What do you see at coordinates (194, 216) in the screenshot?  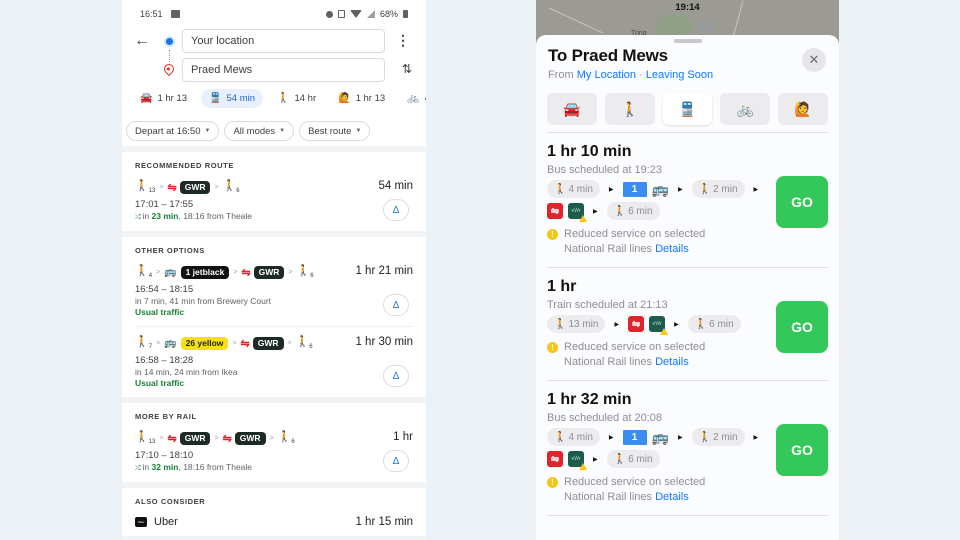 I see `route-departure-info: ⤮ in 23 min, 18:16 from Theale` at bounding box center [194, 216].